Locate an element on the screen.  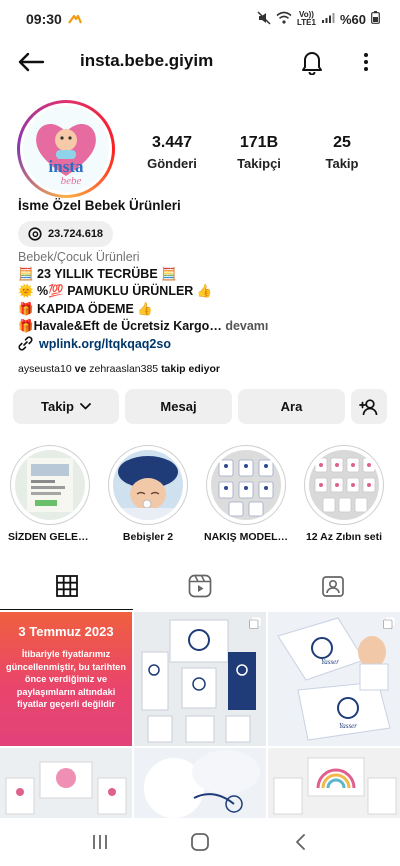
bio-line: 🎁 KAPIDA ÖDEME 👍 is located at coordinates (85, 309).